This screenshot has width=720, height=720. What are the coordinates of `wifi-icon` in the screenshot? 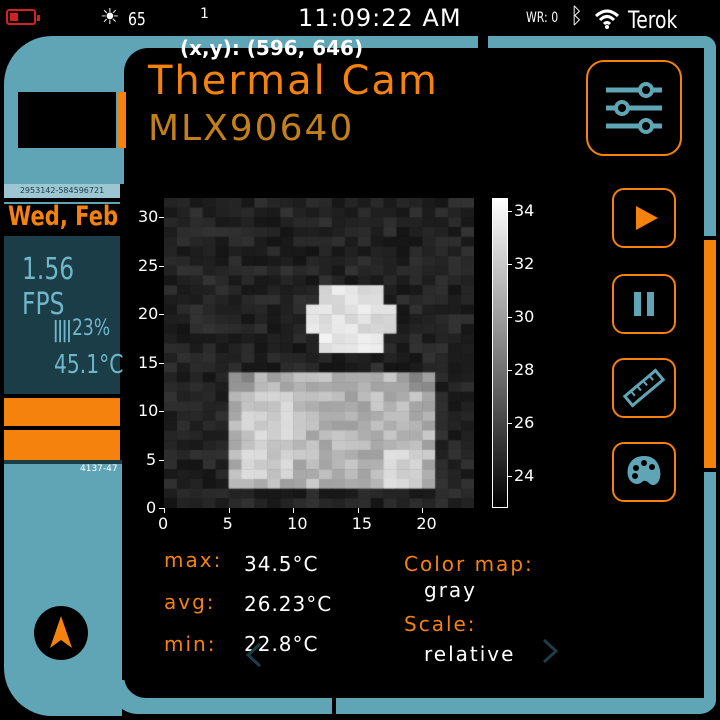 It's located at (607, 19).